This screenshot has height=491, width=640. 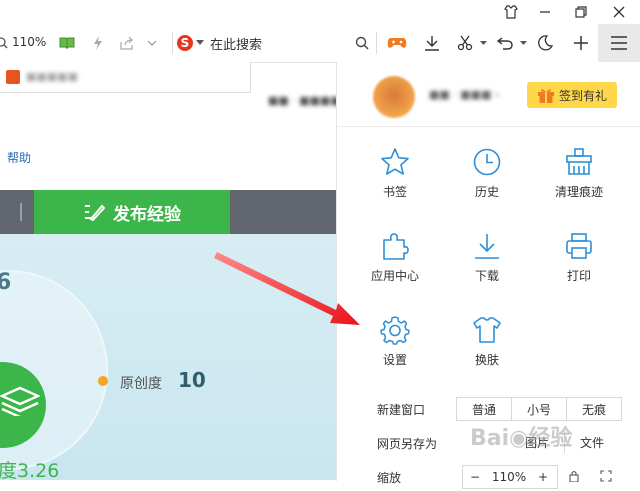 I want to click on search-box: S 在此搜索, so click(x=275, y=43).